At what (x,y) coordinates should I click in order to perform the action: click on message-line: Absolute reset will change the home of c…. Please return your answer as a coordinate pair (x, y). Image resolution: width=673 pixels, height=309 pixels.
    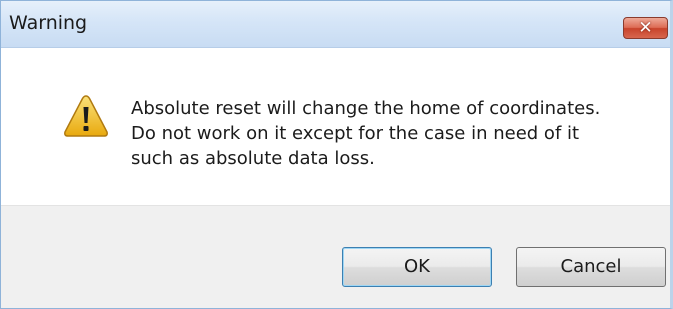
    Looking at the image, I should click on (366, 108).